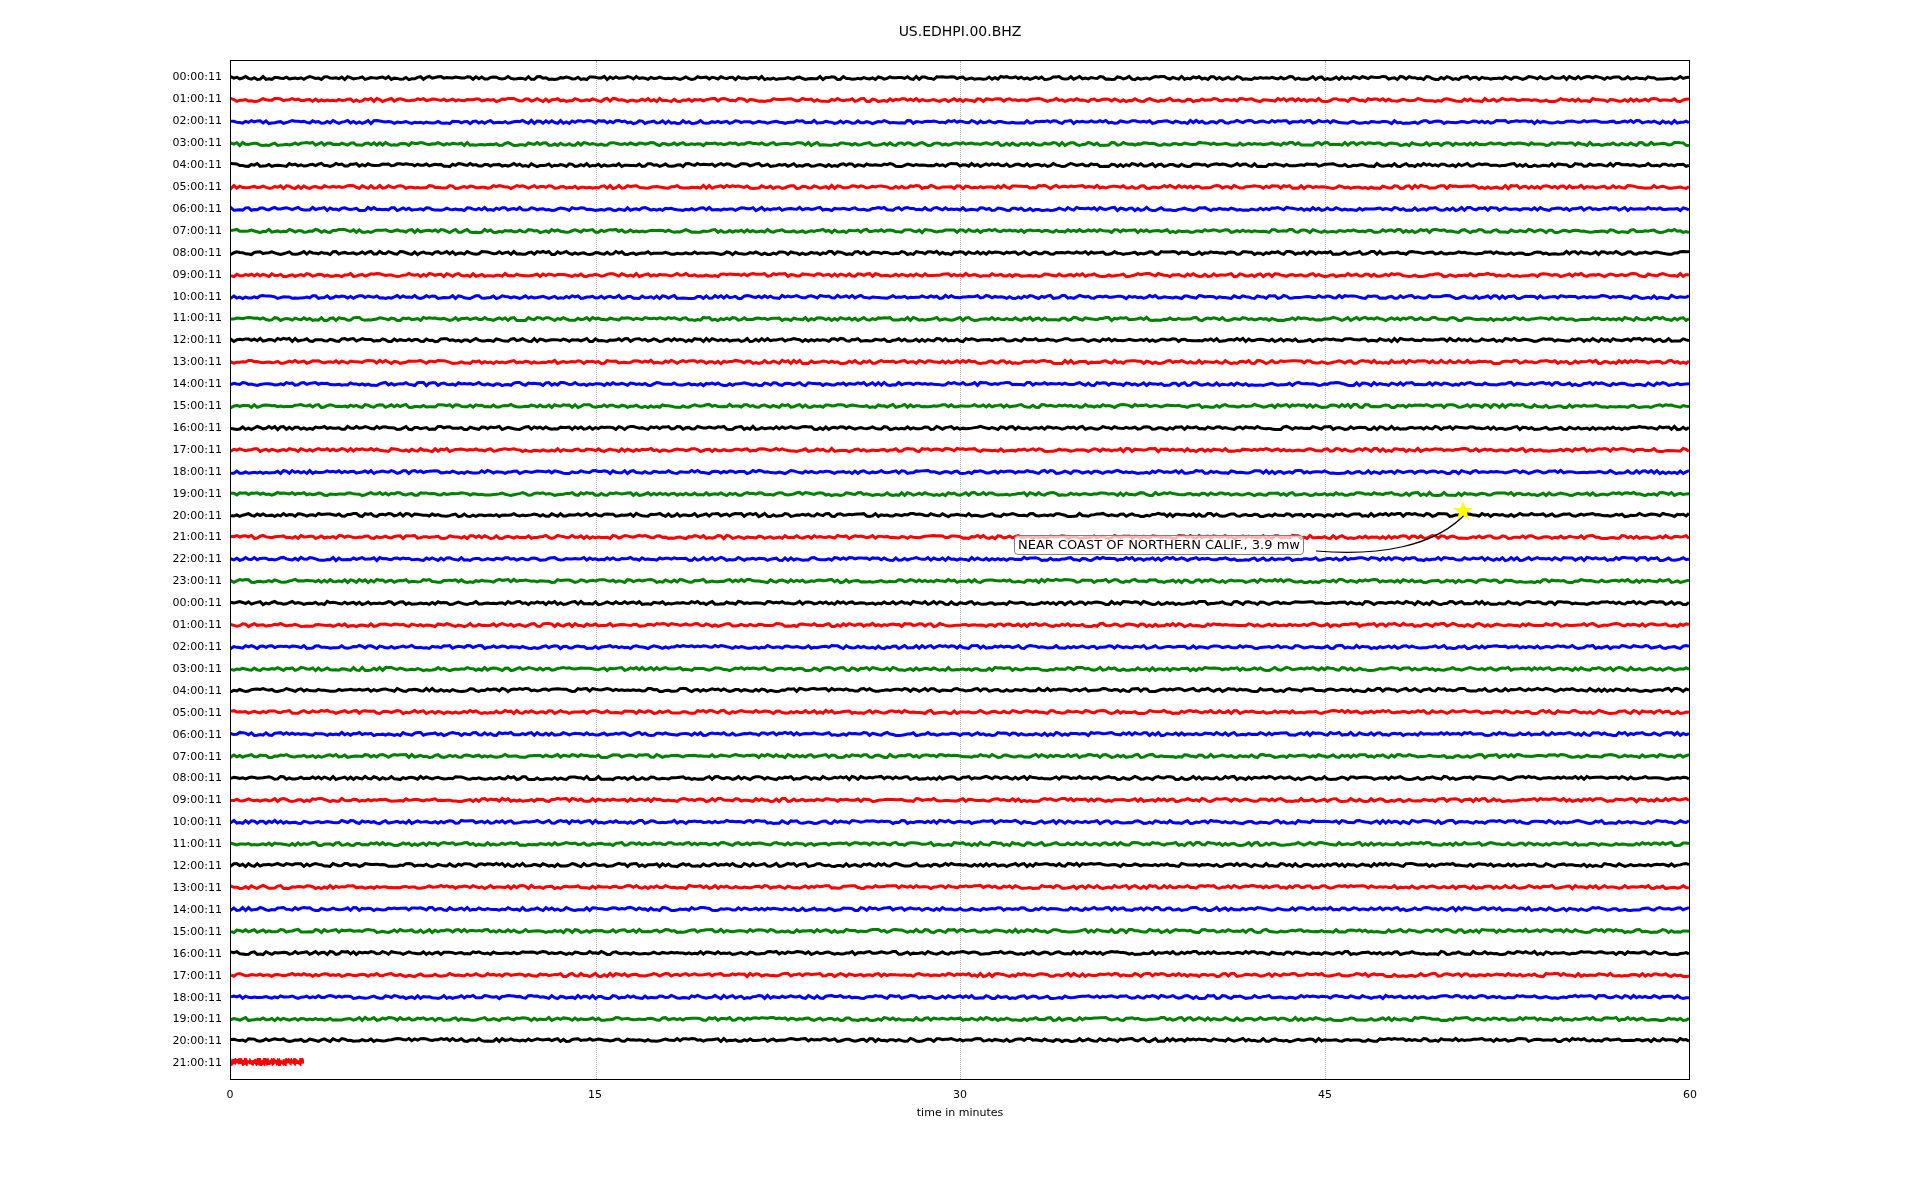 The height and width of the screenshot is (1200, 1920). I want to click on y-axis-label: 23:00:11, so click(197, 581).